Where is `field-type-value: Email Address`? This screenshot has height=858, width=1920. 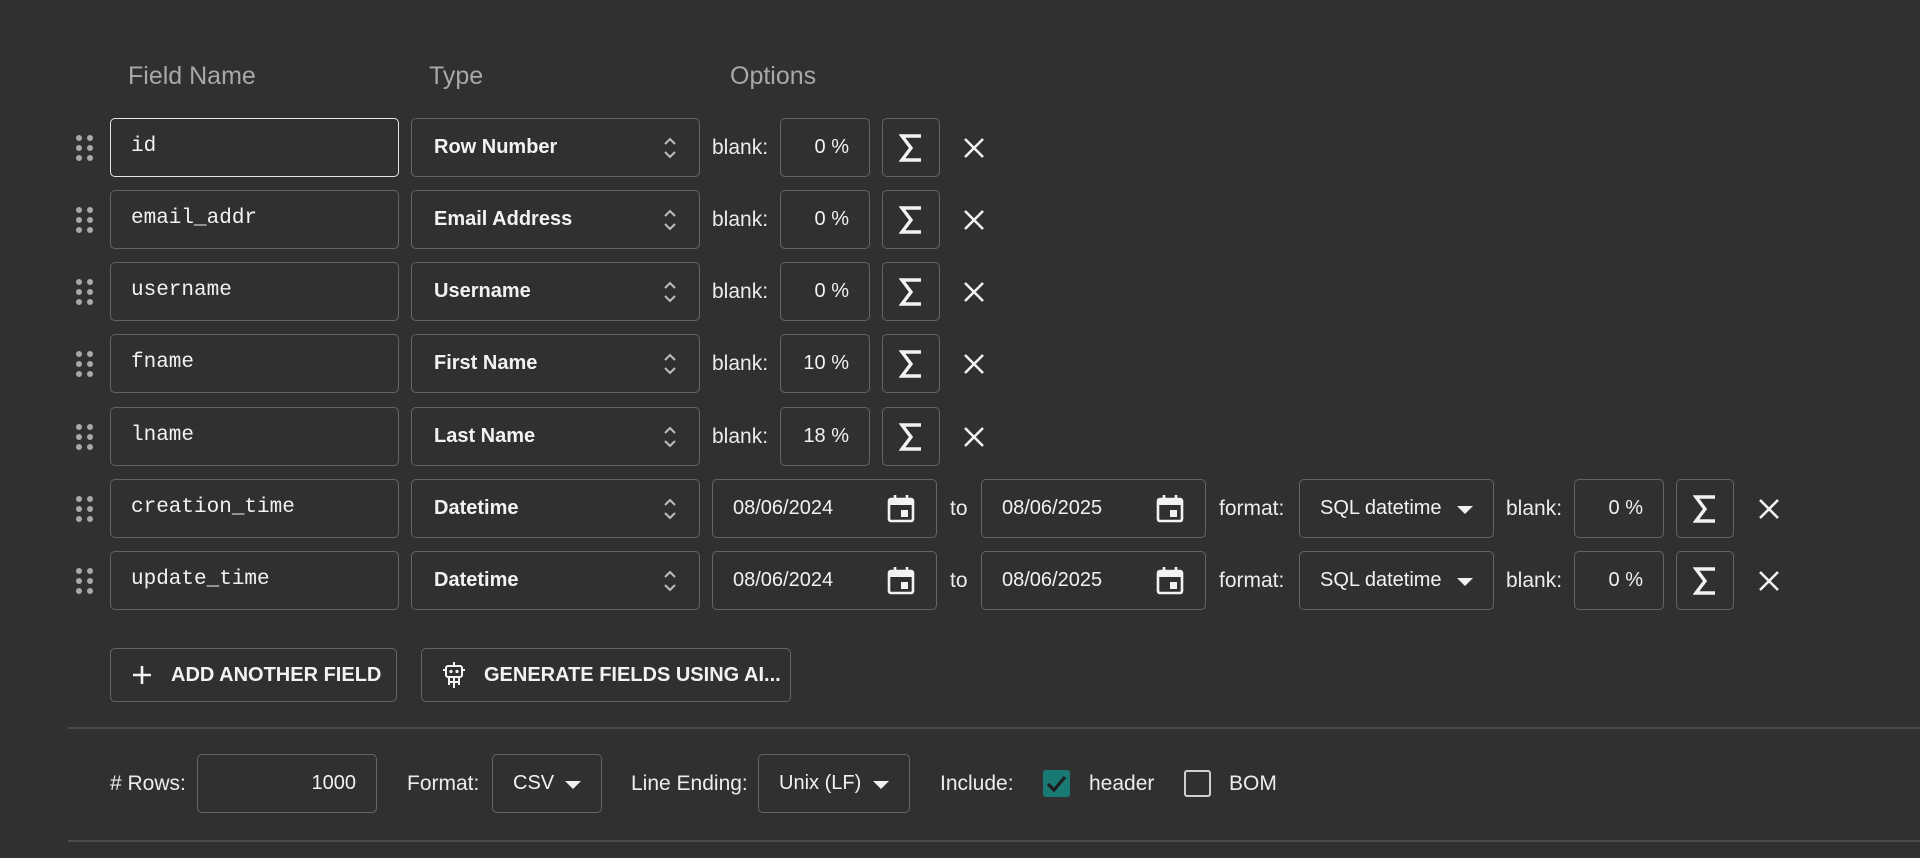 field-type-value: Email Address is located at coordinates (503, 219).